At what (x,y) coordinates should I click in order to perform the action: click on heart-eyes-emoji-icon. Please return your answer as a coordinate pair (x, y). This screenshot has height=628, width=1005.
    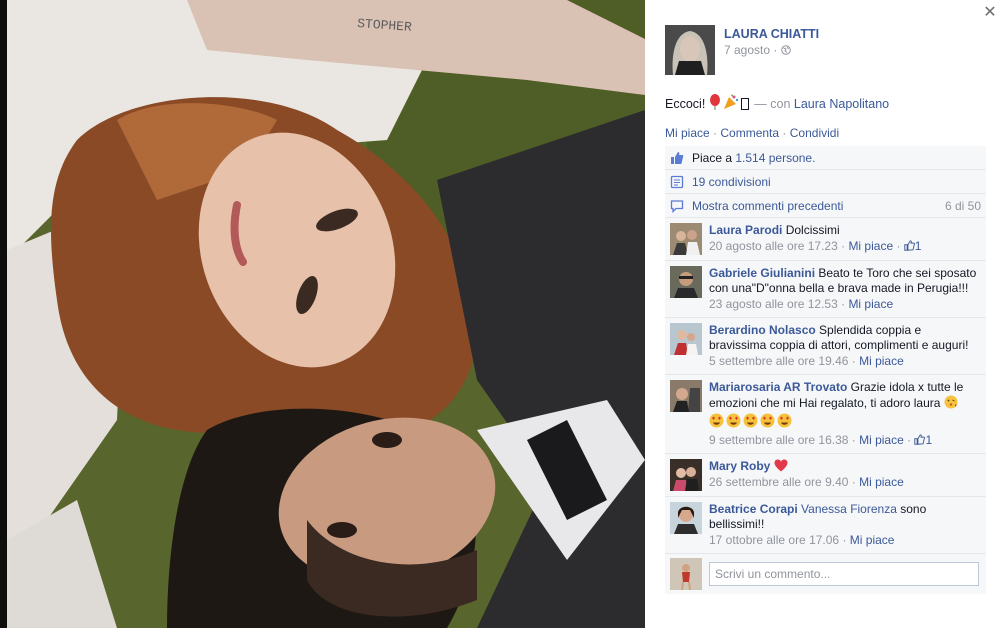
    Looking at the image, I should click on (750, 420).